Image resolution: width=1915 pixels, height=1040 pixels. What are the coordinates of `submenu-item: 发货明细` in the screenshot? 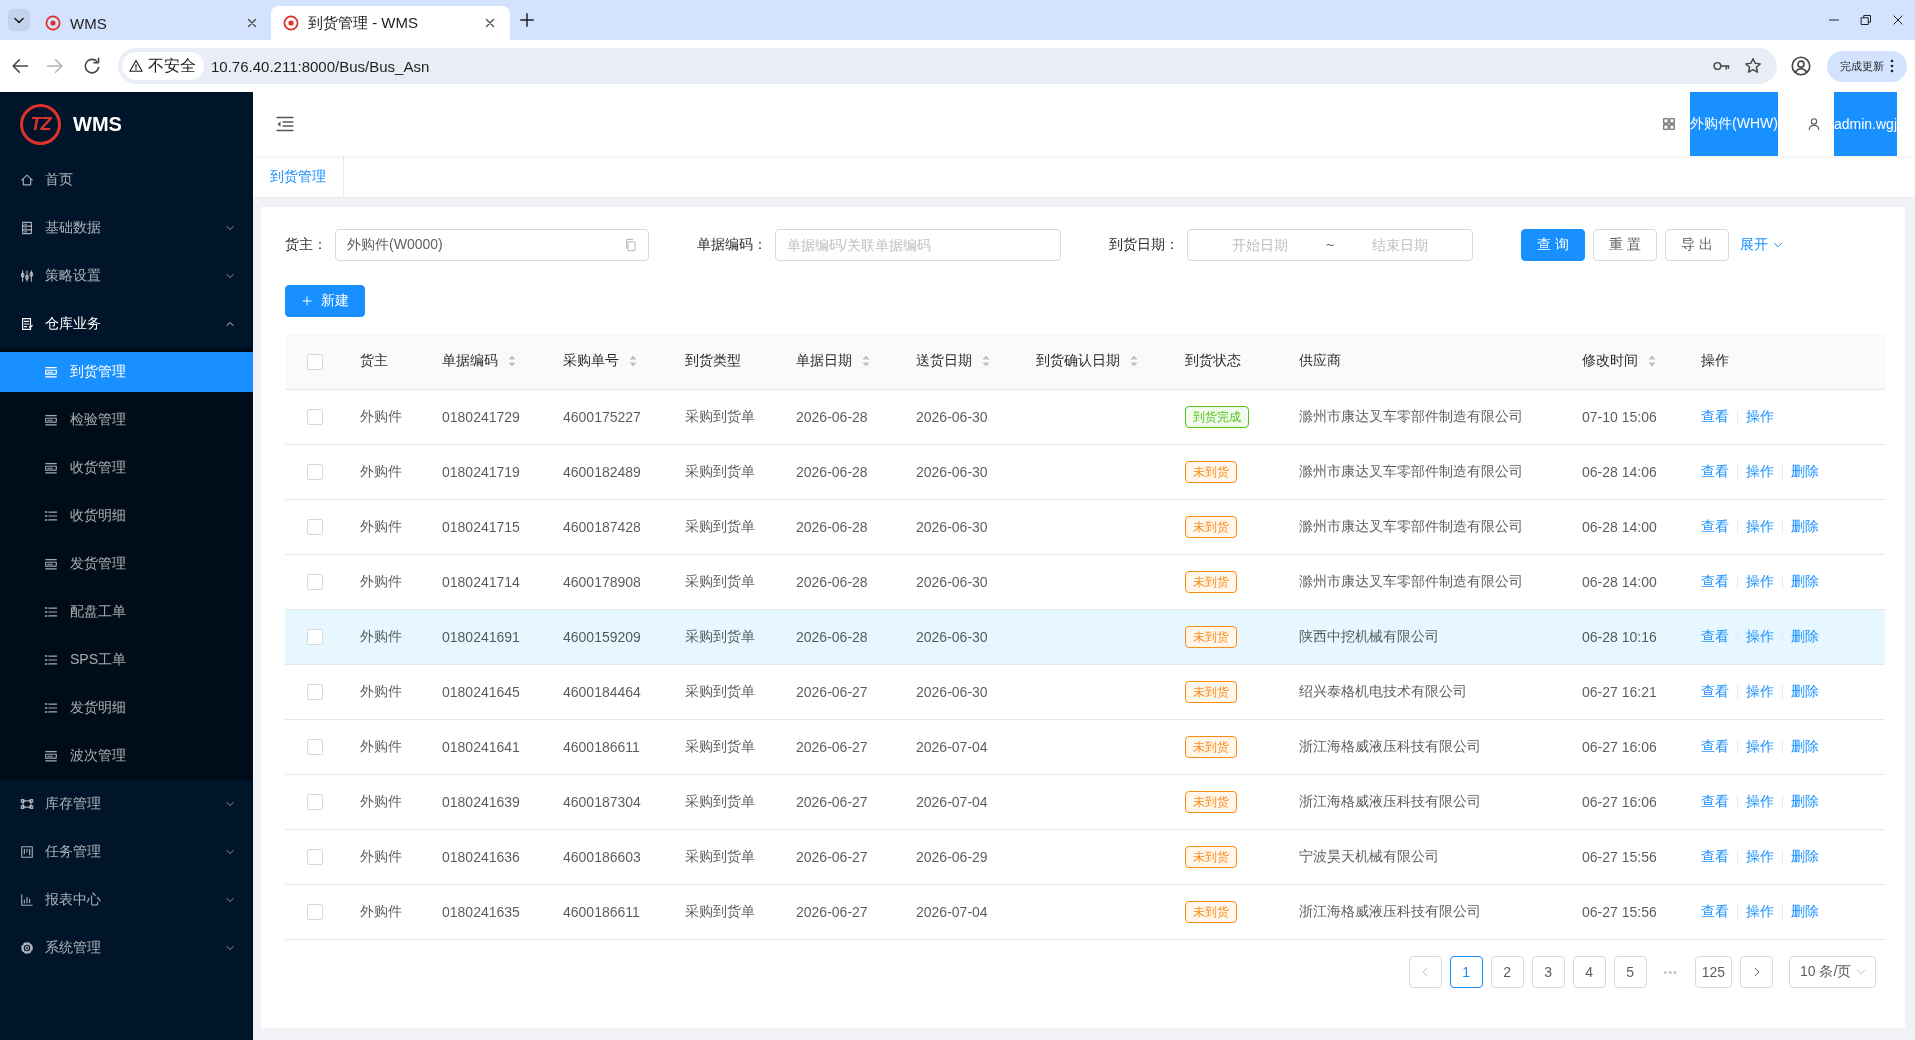 It's located at (126, 708).